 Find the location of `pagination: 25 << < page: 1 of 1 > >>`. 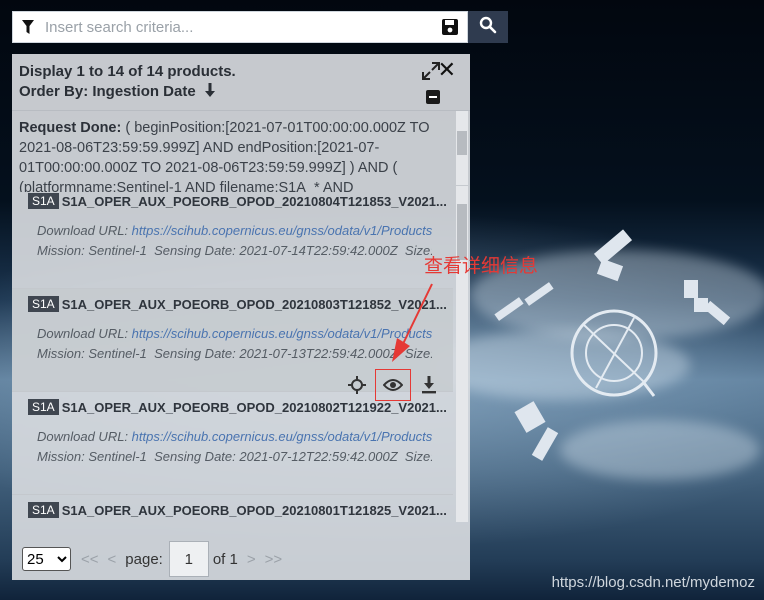

pagination: 25 << < page: 1 of 1 > >> is located at coordinates (152, 559).